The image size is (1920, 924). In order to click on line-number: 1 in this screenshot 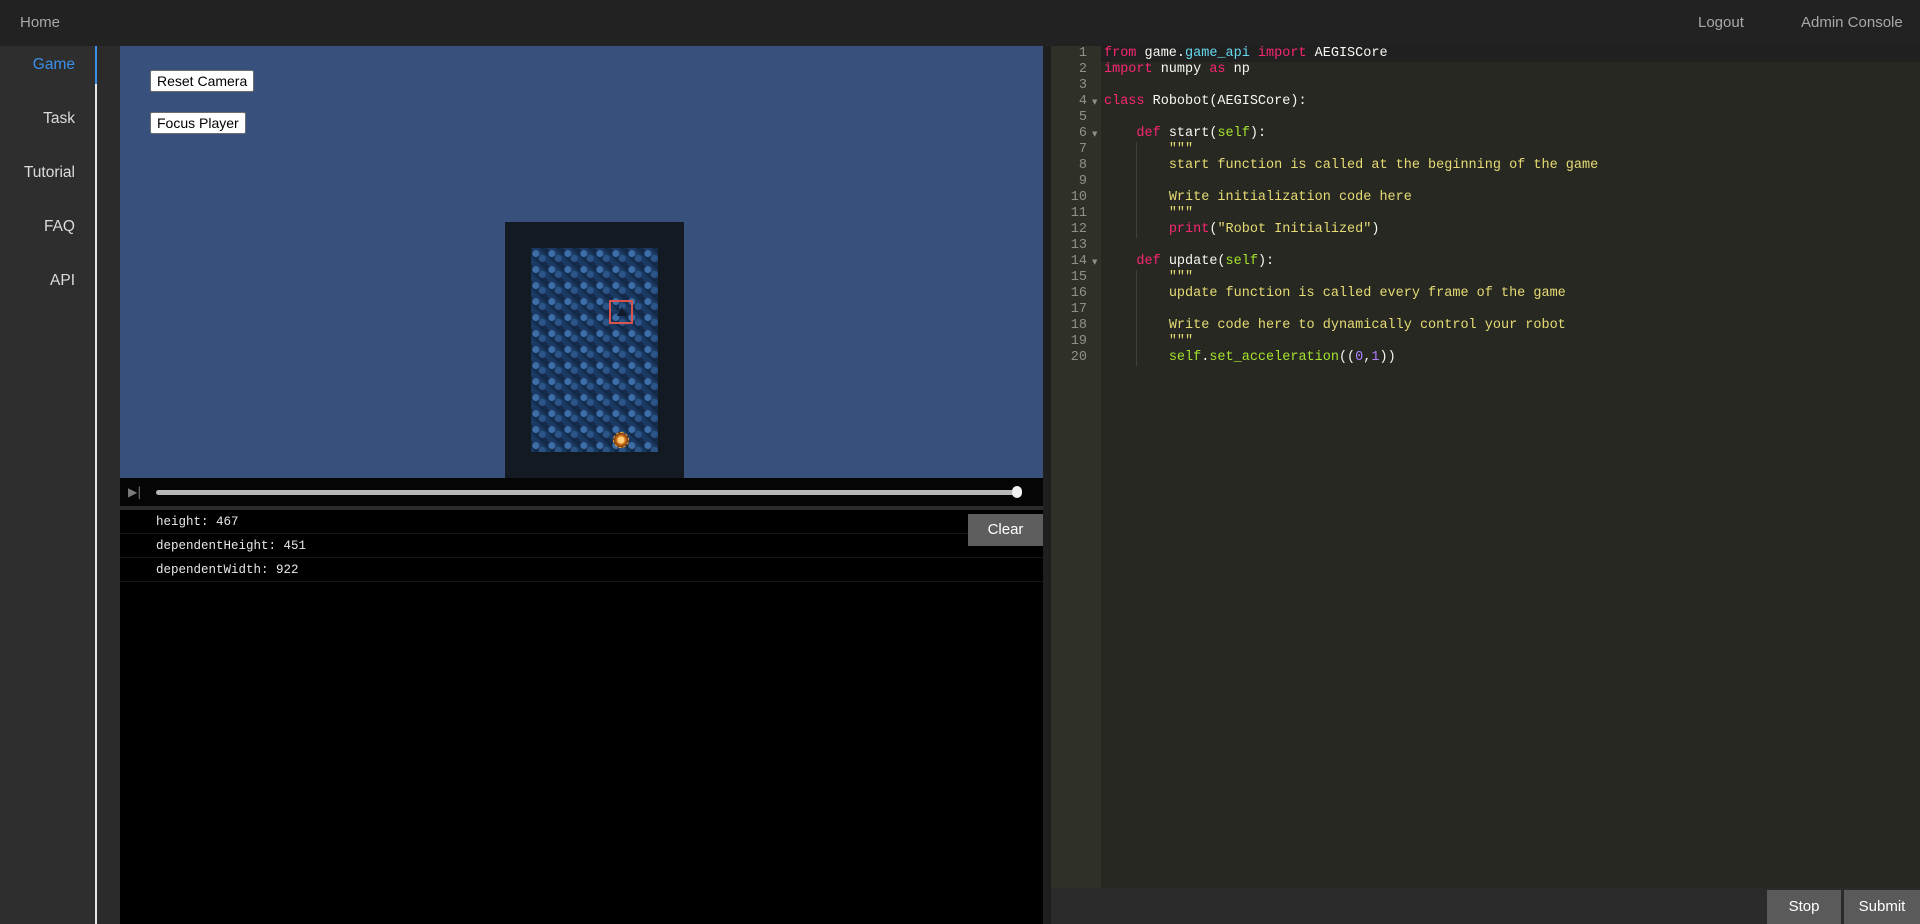, I will do `click(1082, 53)`.